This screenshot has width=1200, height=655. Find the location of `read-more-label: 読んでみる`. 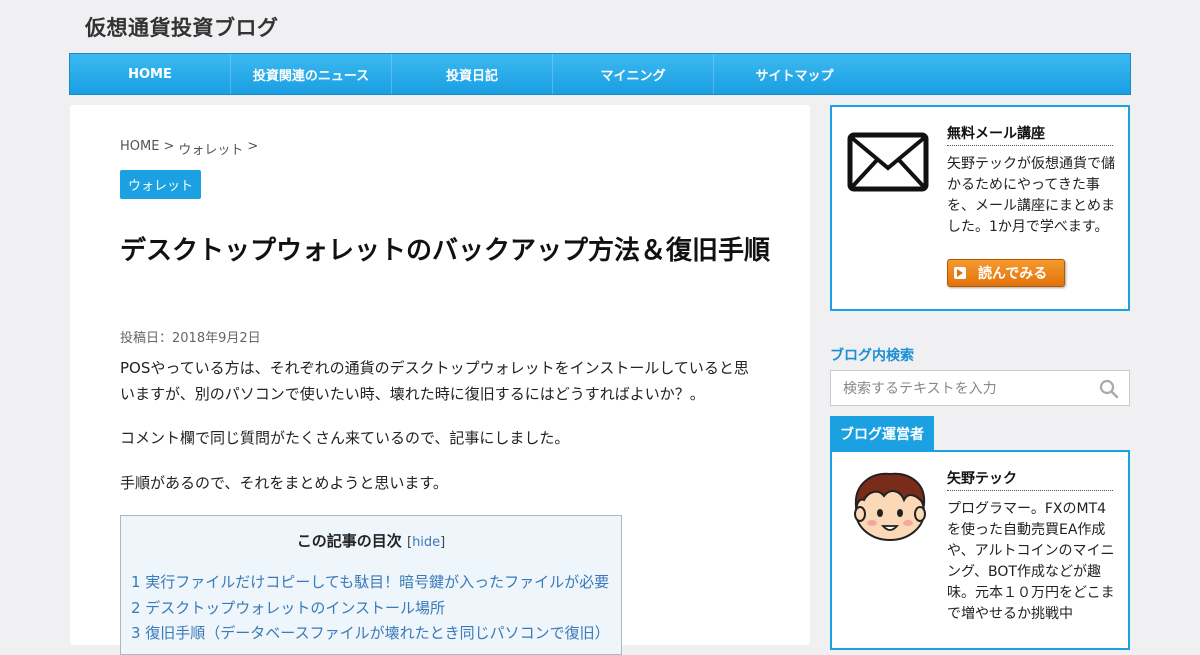

read-more-label: 読んでみる is located at coordinates (1013, 274).